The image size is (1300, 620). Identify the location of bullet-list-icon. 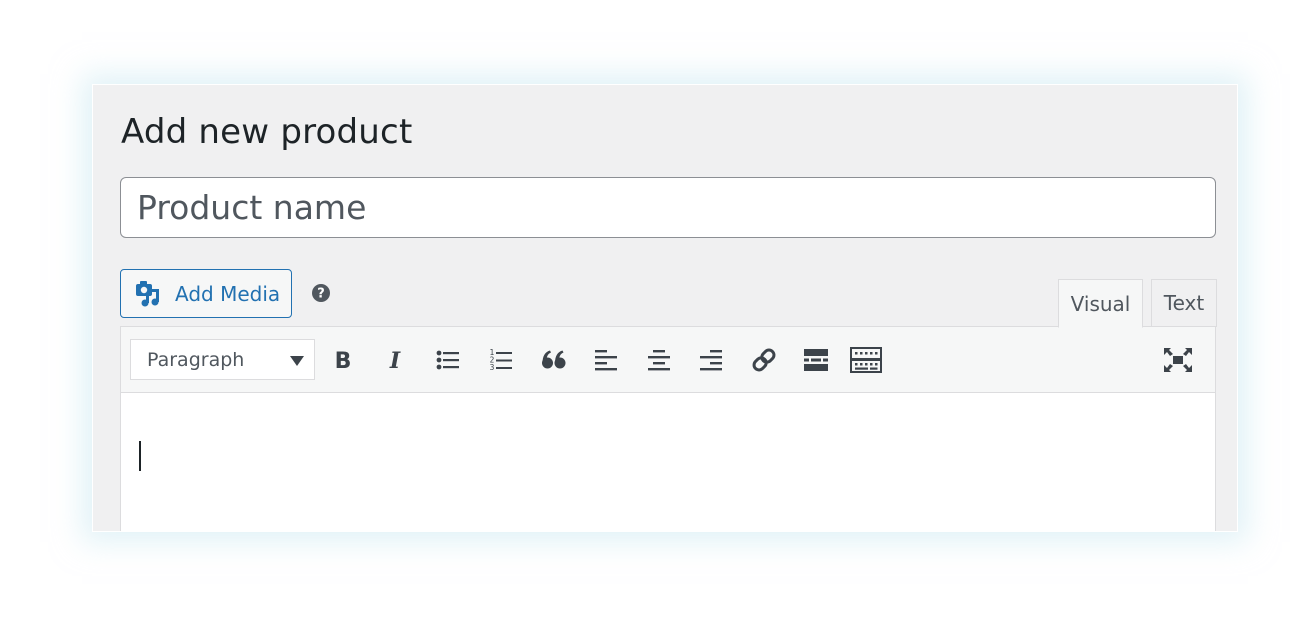
(447, 360).